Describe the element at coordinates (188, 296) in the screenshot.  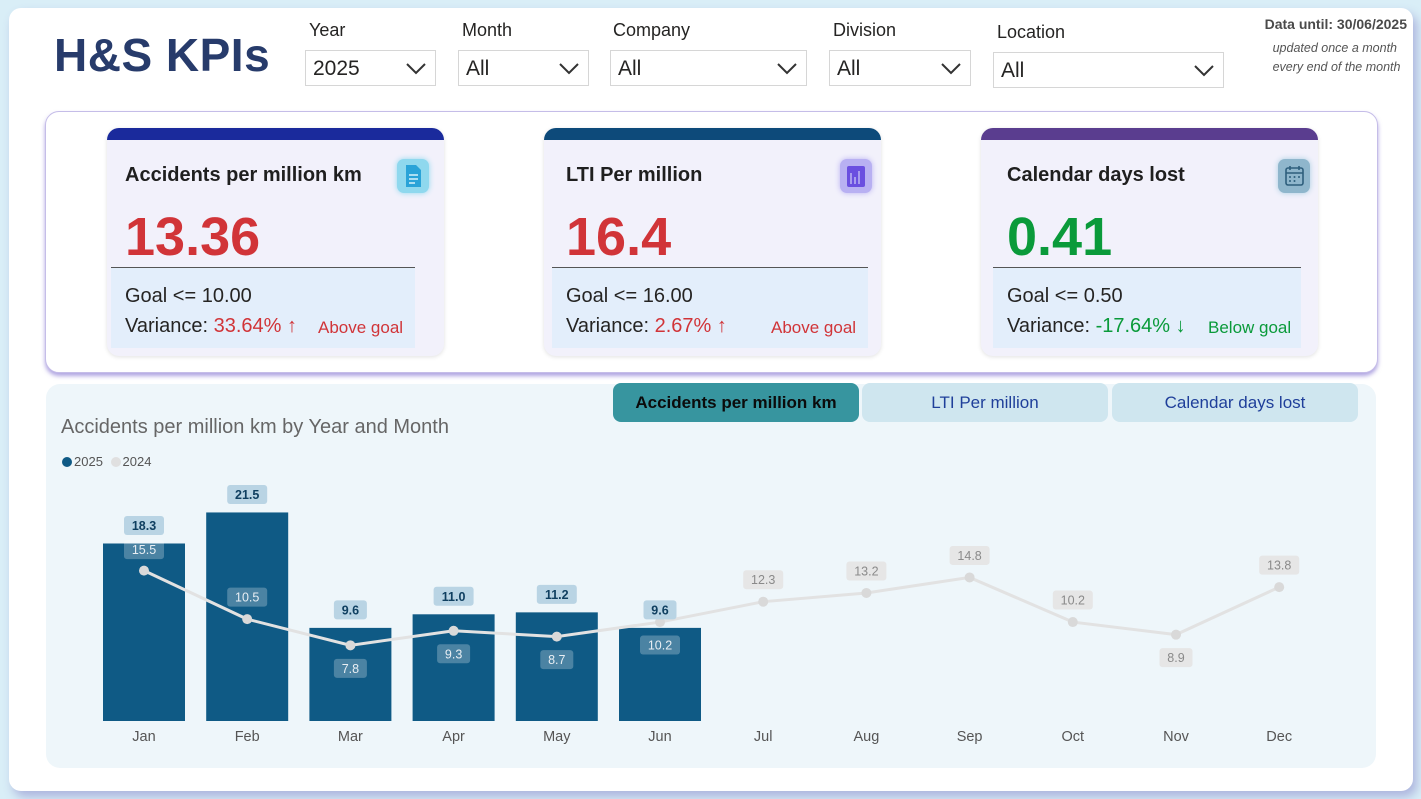
I see `kpi-goal: Goal <= 10.00` at that location.